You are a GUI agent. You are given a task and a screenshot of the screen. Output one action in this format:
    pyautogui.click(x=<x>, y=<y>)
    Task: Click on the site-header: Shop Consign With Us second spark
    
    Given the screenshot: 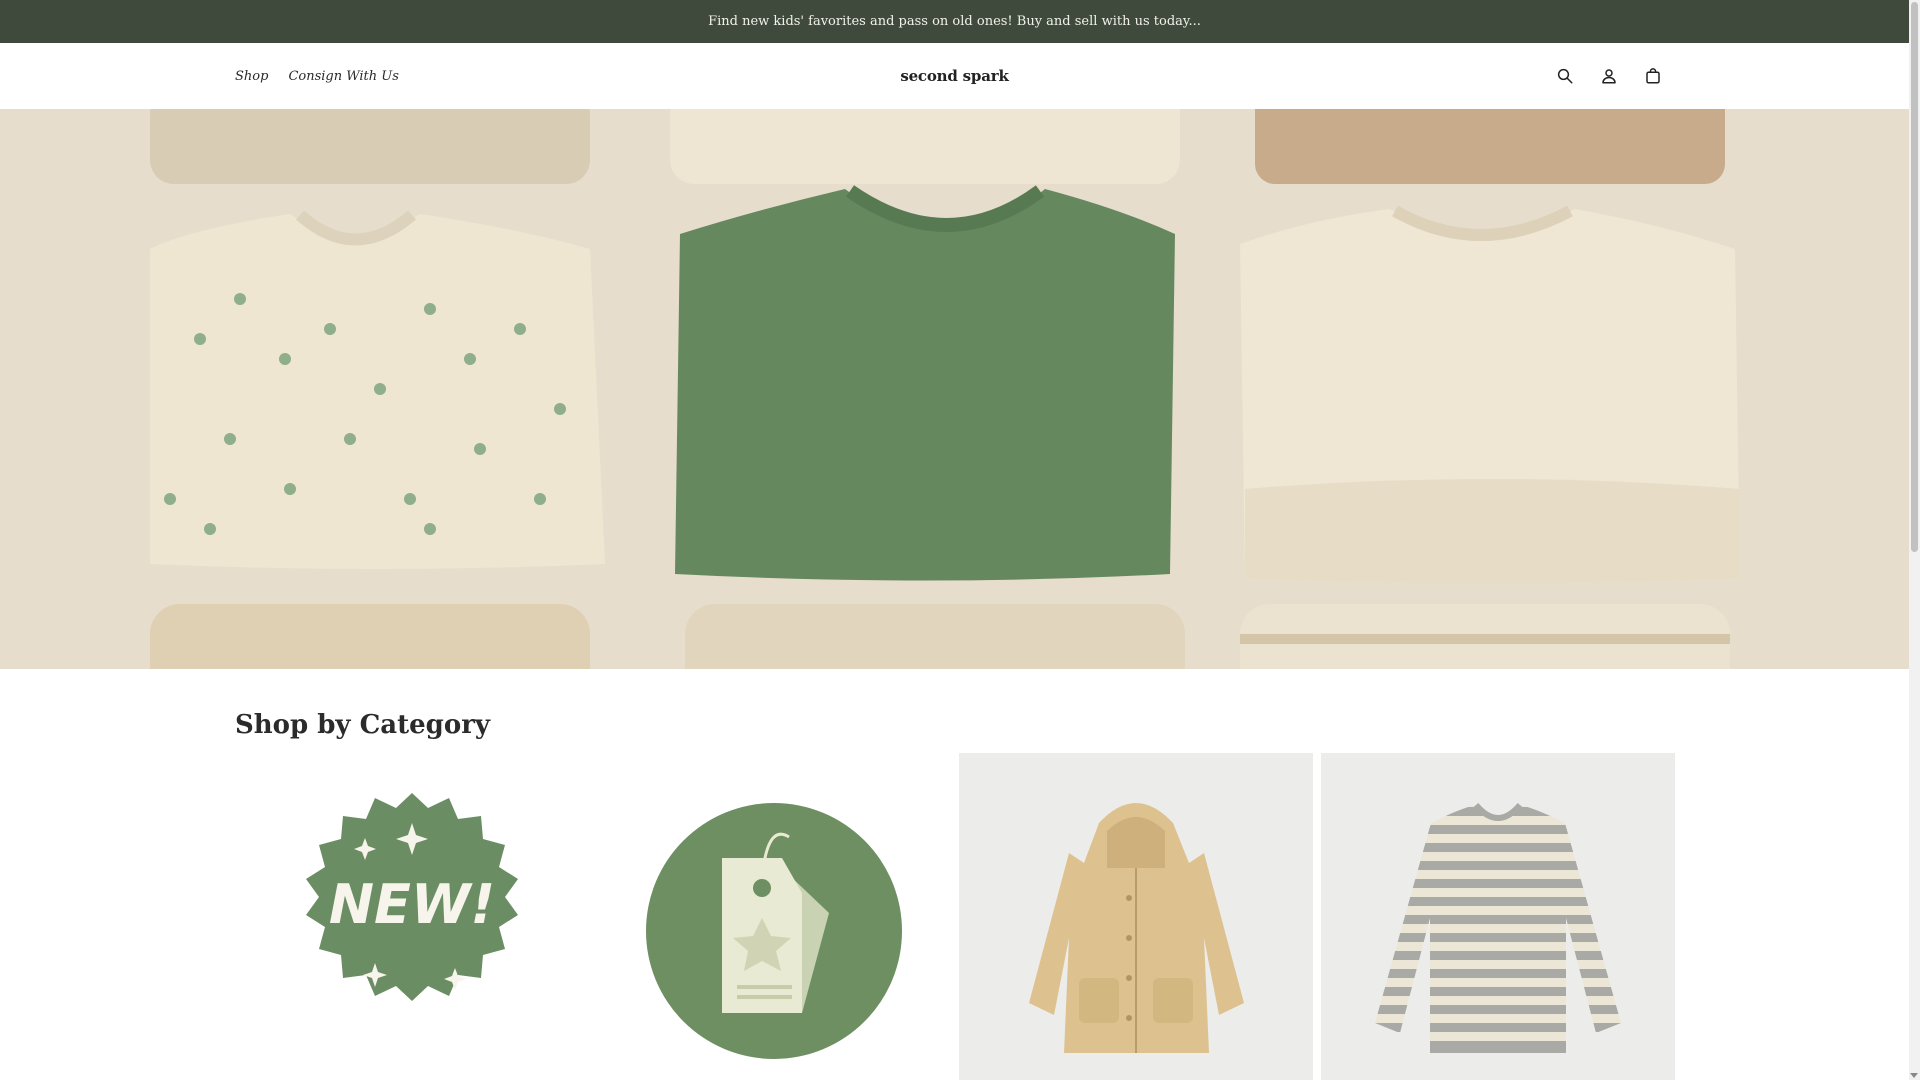 What is the action you would take?
    pyautogui.click(x=954, y=76)
    